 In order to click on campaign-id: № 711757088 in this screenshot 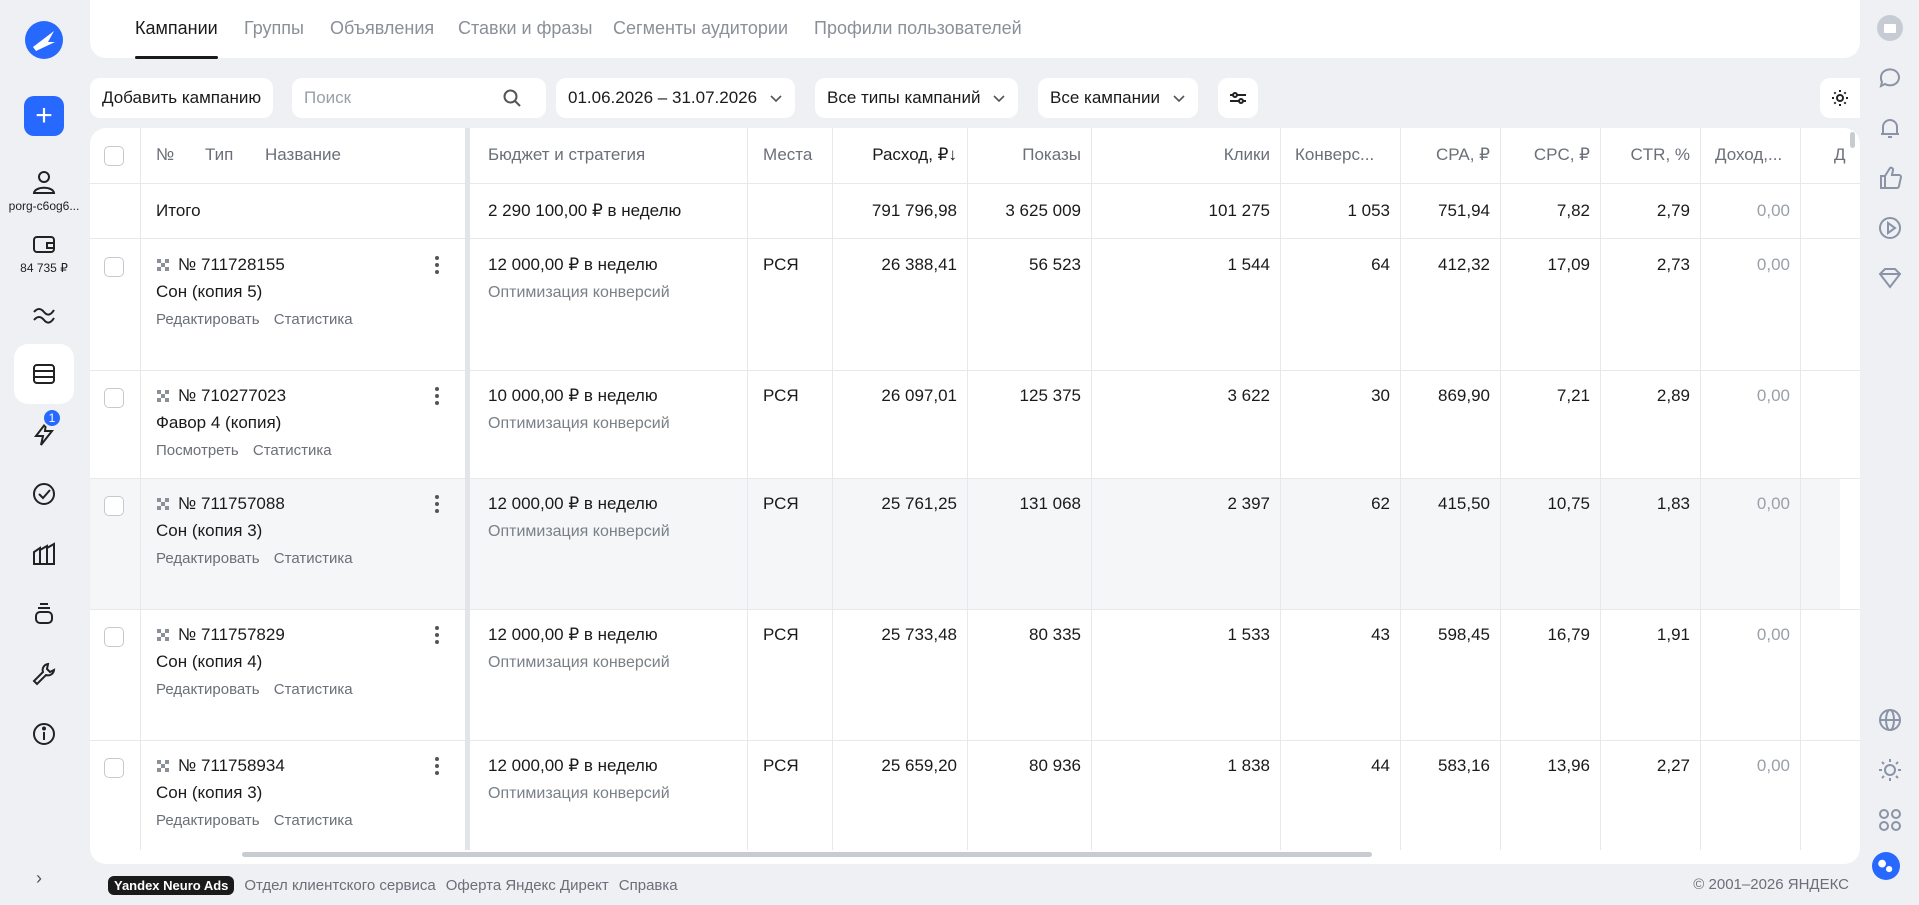, I will do `click(220, 504)`.